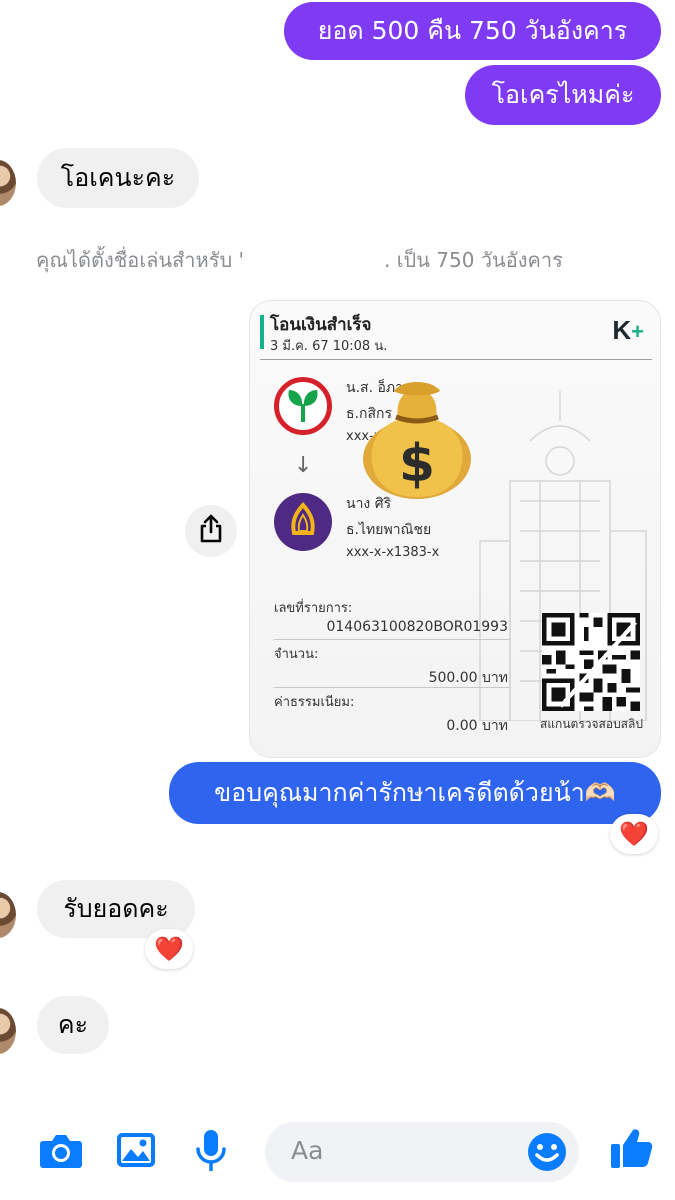  I want to click on kplus-logo-k: K, so click(622, 330).